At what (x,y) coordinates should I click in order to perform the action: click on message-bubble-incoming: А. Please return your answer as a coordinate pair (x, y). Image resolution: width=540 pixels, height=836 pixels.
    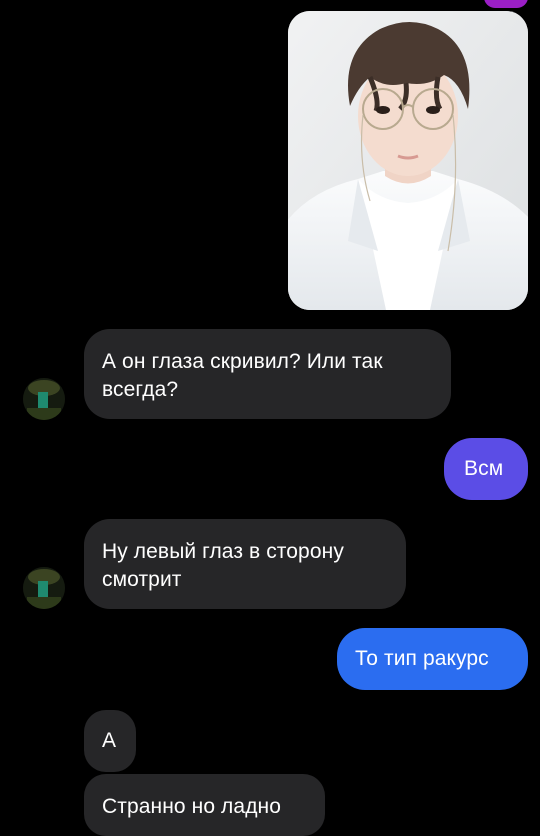
    Looking at the image, I should click on (110, 741).